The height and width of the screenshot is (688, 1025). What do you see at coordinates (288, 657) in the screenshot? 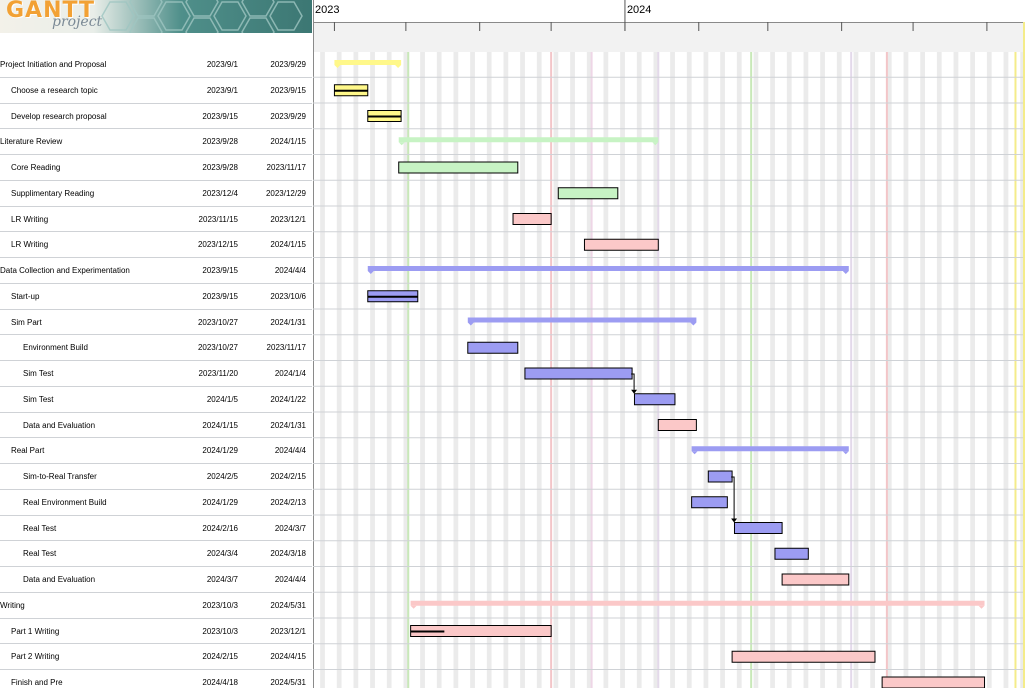
I see `task-end: 2024/4/15` at bounding box center [288, 657].